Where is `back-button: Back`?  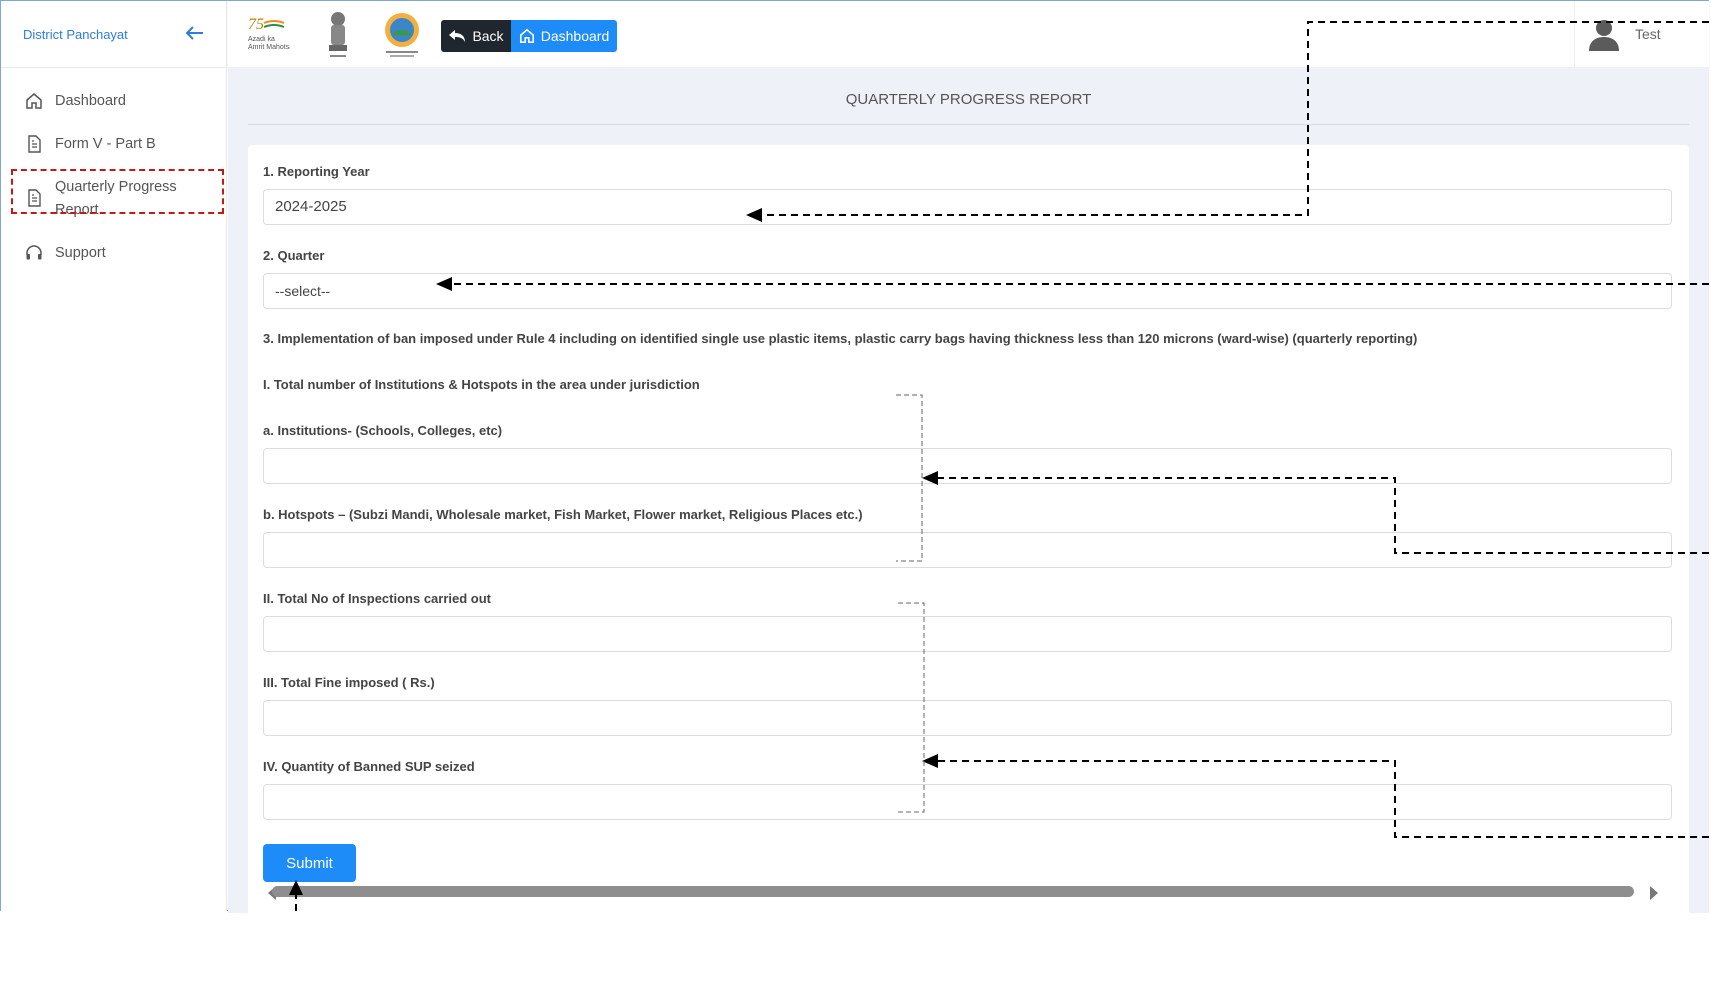
back-button: Back is located at coordinates (476, 36).